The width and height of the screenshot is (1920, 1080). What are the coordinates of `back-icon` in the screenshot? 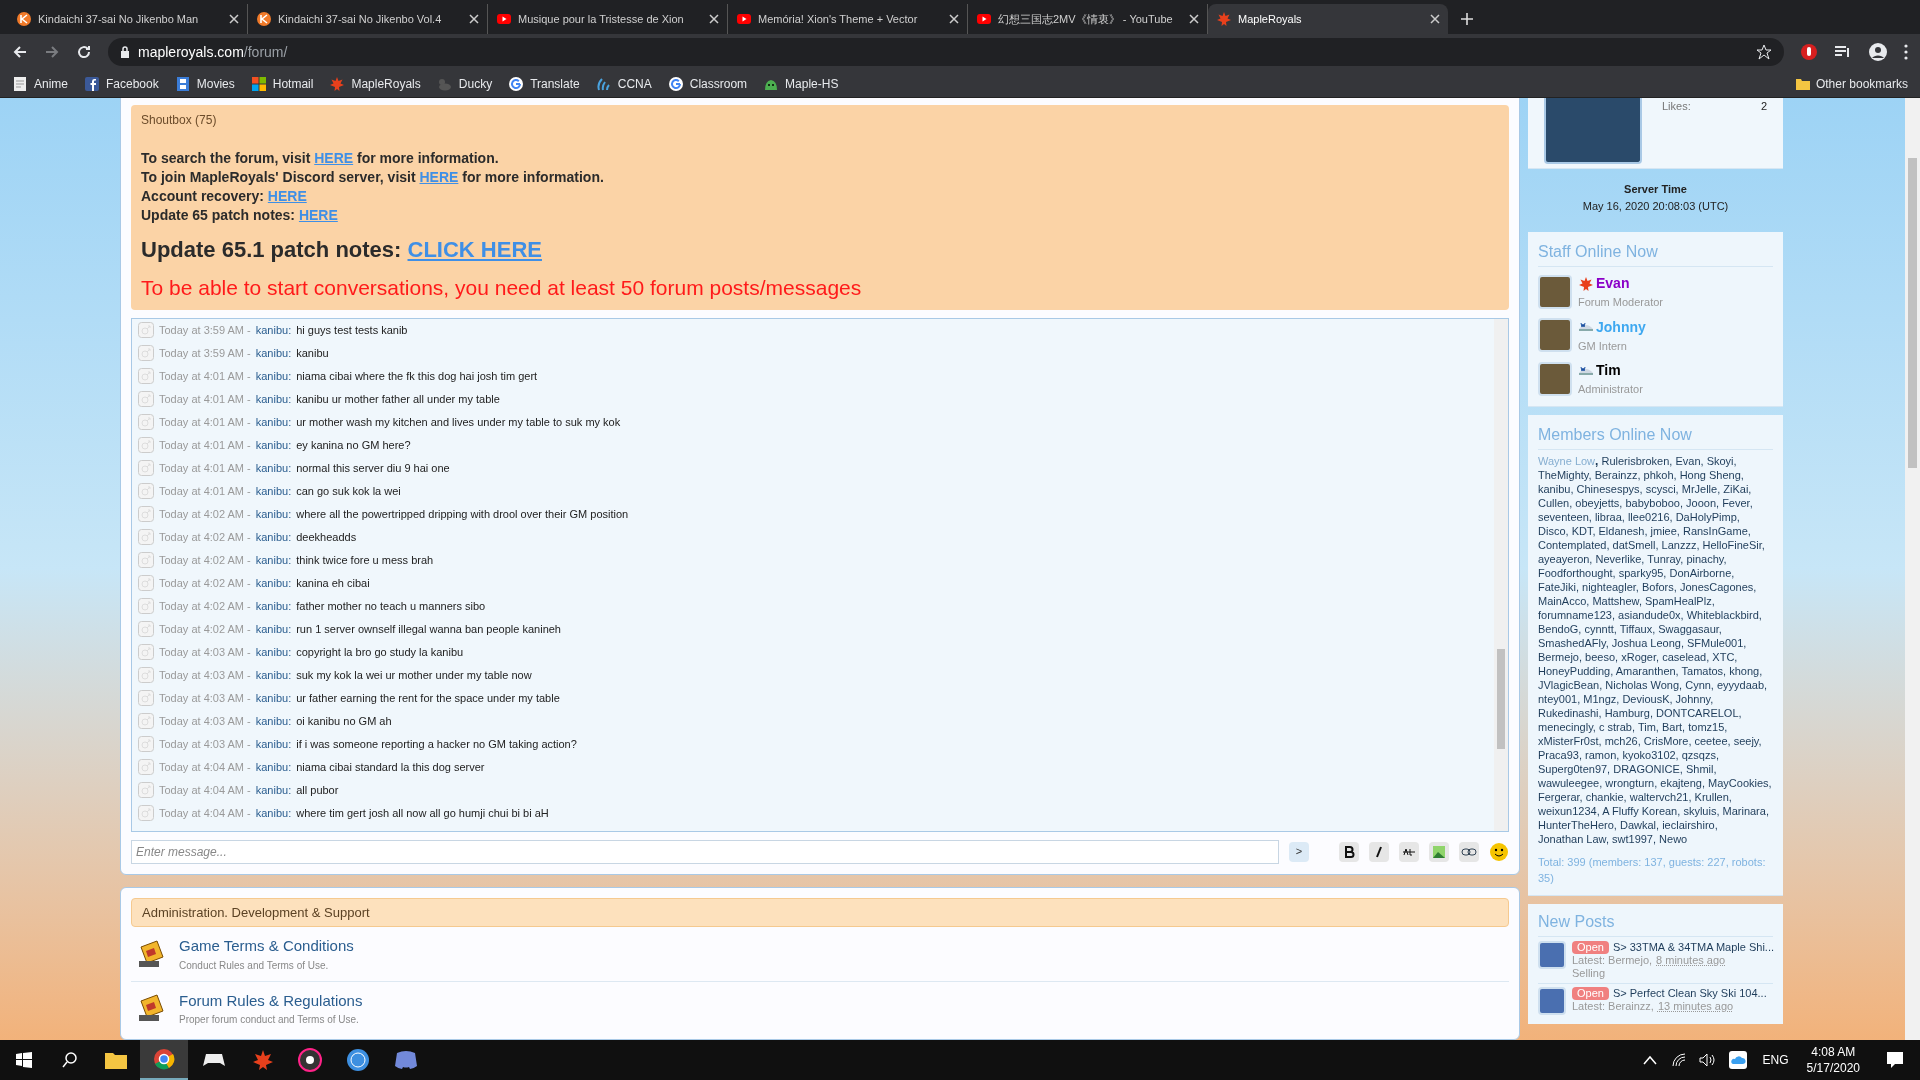 It's located at (20, 52).